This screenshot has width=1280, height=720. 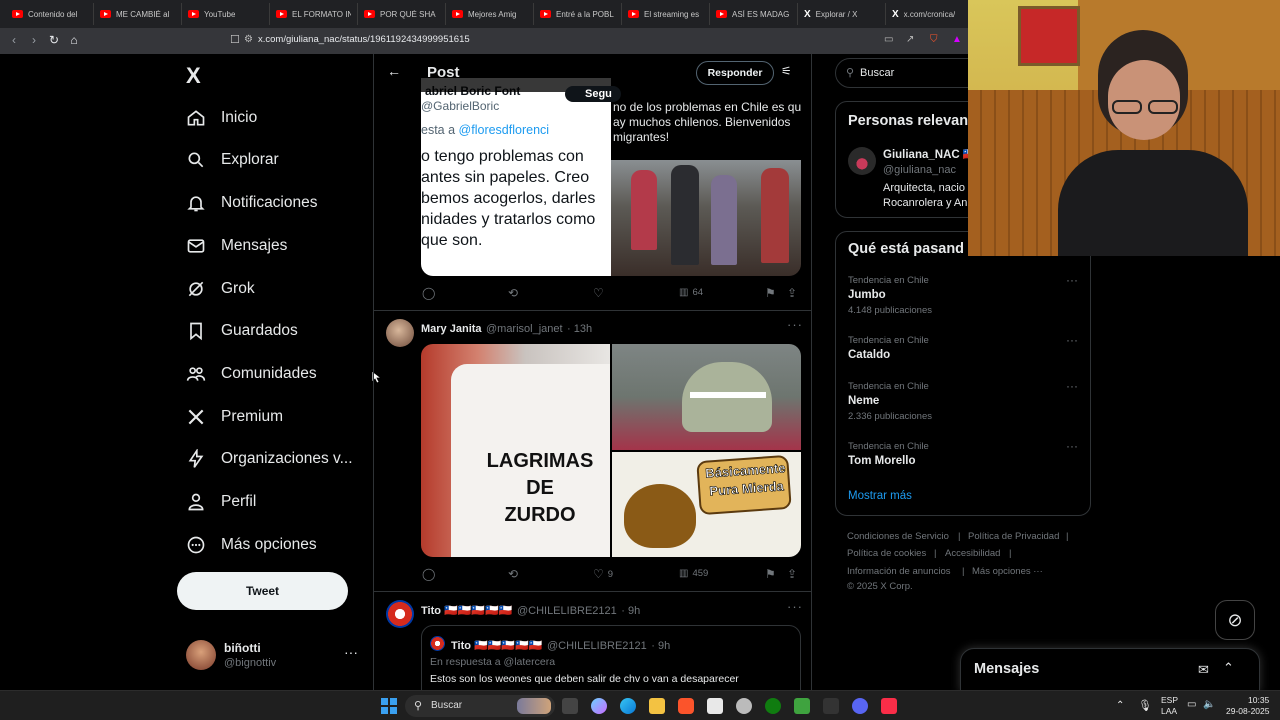 I want to click on more-icon: ···, so click(x=351, y=652).